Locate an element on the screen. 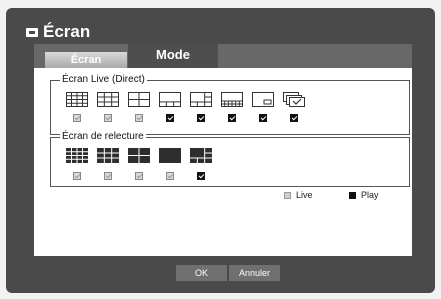  cancel-button: Annuler is located at coordinates (254, 273).